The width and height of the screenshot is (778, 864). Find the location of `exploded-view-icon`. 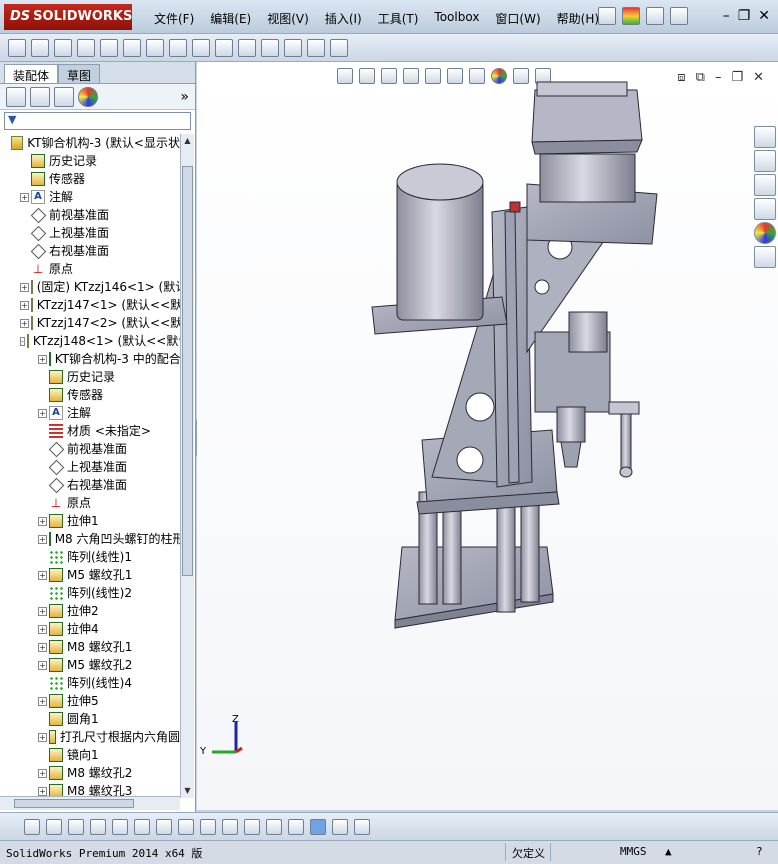

exploded-view-icon is located at coordinates (270, 47).